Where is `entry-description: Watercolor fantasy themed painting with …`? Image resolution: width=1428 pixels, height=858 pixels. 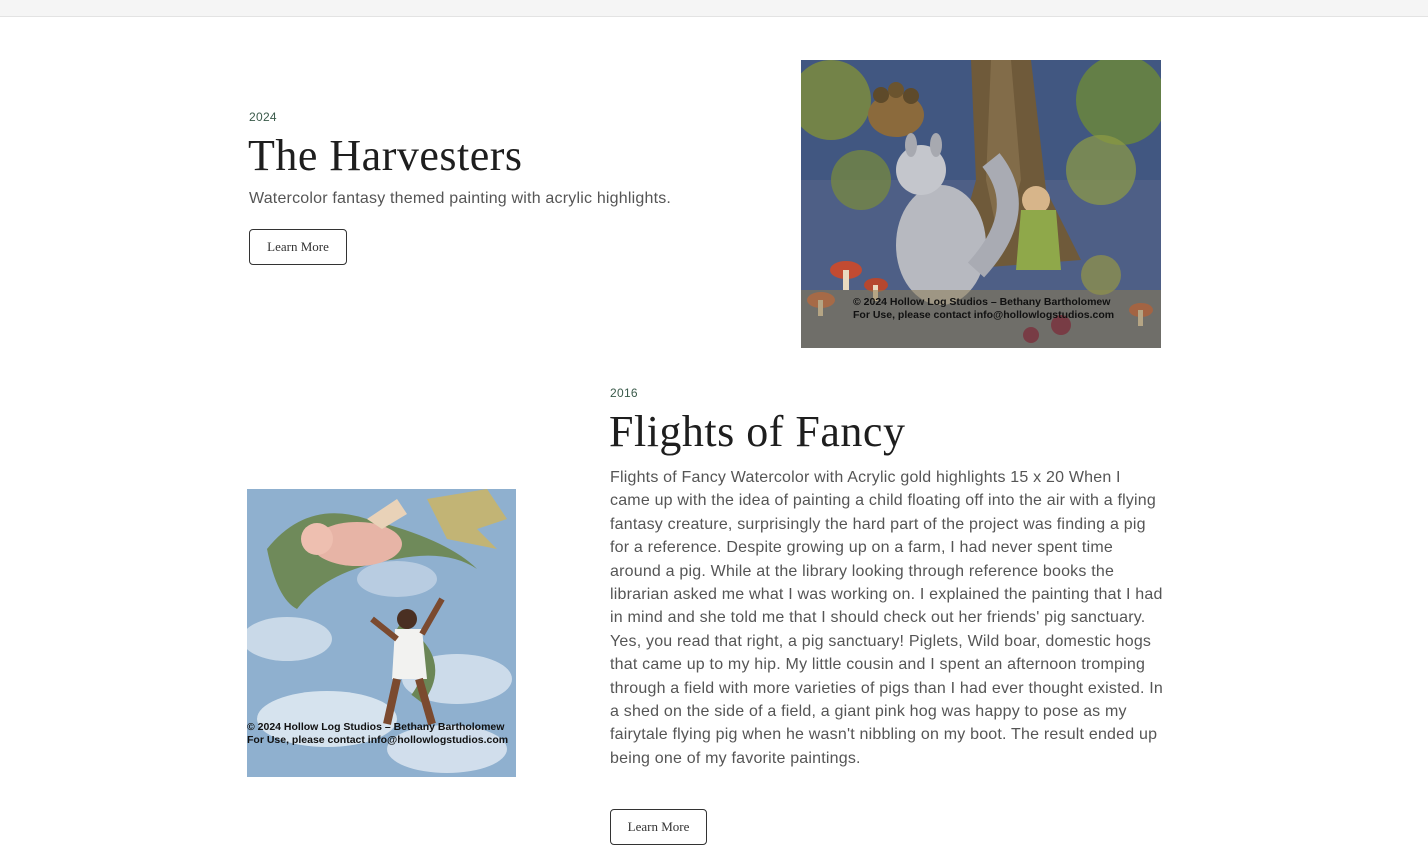 entry-description: Watercolor fantasy themed painting with … is located at coordinates (460, 198).